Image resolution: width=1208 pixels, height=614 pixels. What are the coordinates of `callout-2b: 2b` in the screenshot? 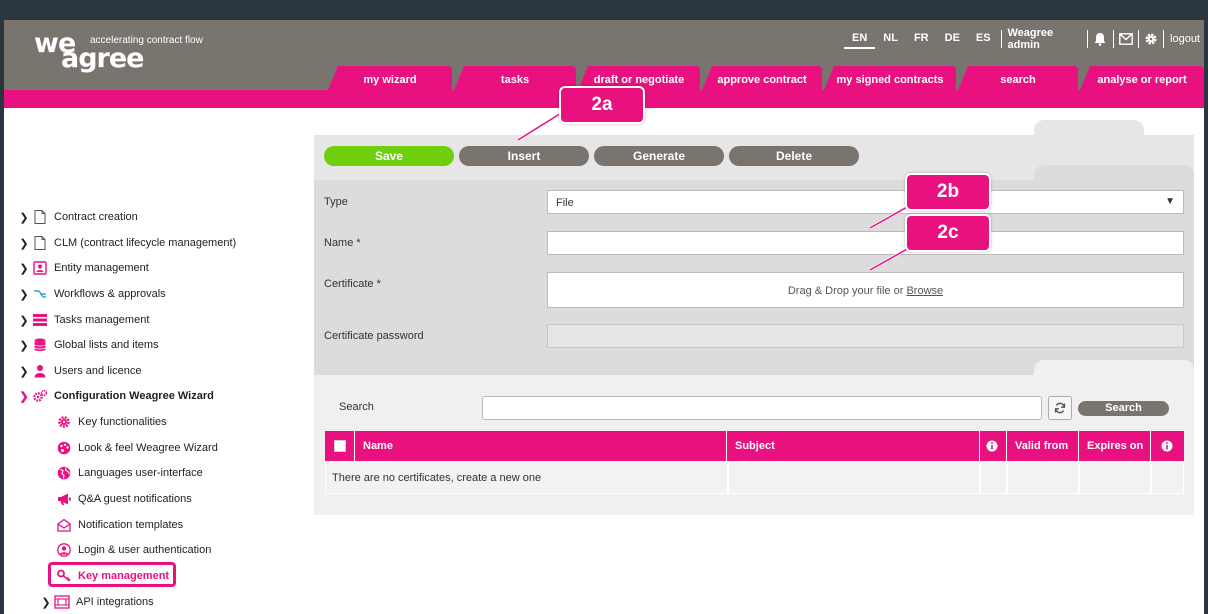 It's located at (948, 192).